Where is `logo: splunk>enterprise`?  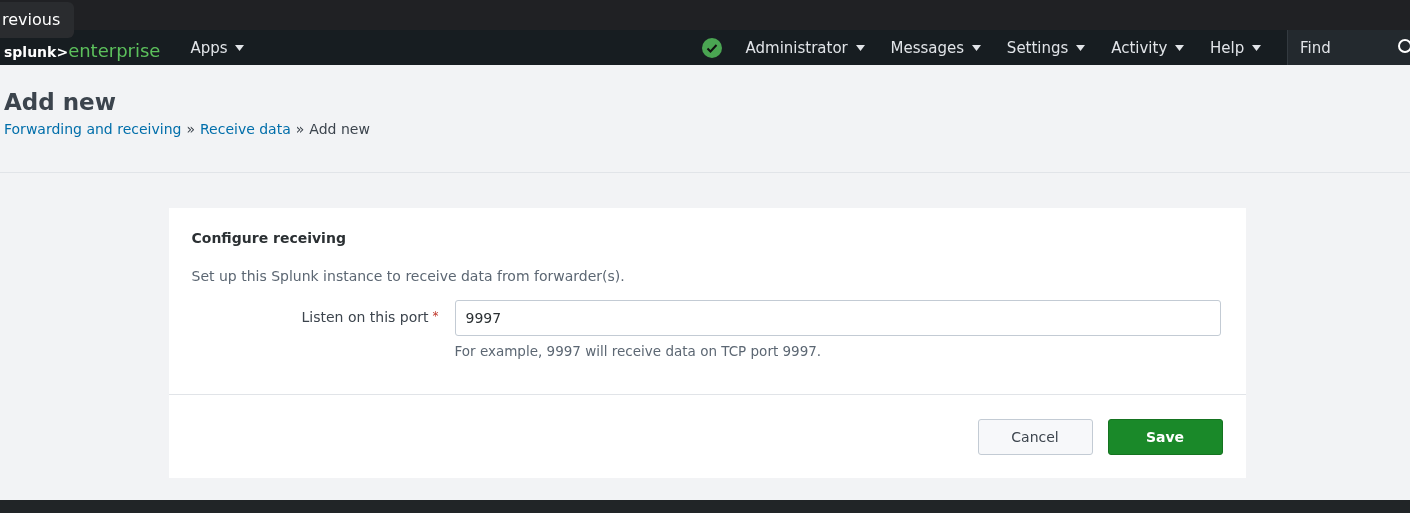
logo: splunk>enterprise is located at coordinates (80, 50).